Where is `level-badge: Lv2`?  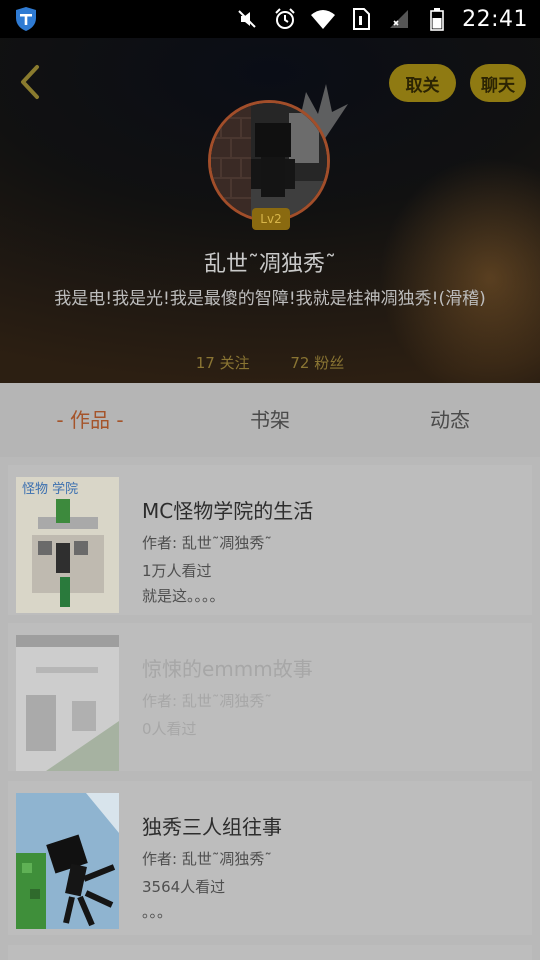
level-badge: Lv2 is located at coordinates (271, 219).